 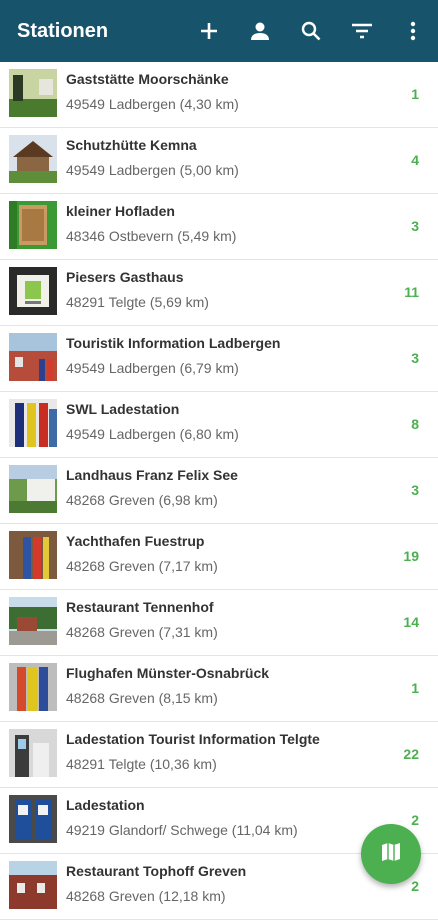 What do you see at coordinates (120, 211) in the screenshot?
I see `station-name: kleiner Hofladen` at bounding box center [120, 211].